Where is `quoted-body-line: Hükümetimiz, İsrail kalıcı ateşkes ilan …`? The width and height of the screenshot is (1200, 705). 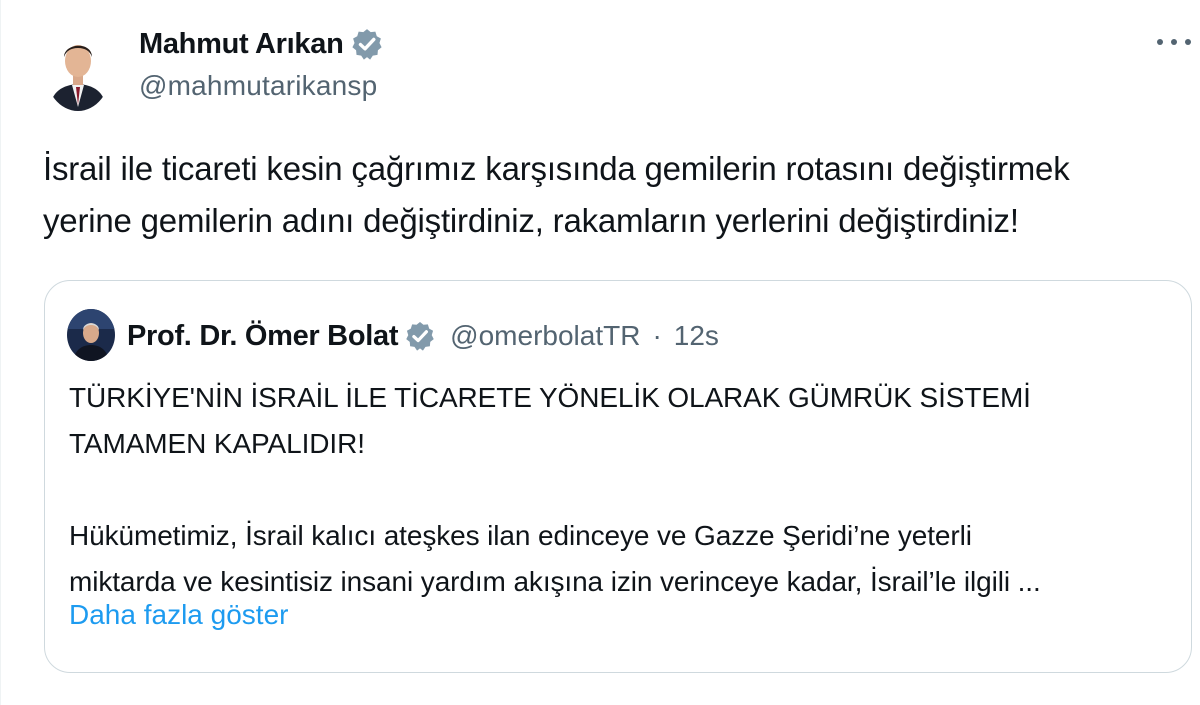 quoted-body-line: Hükümetimiz, İsrail kalıcı ateşkes ilan … is located at coordinates (520, 535).